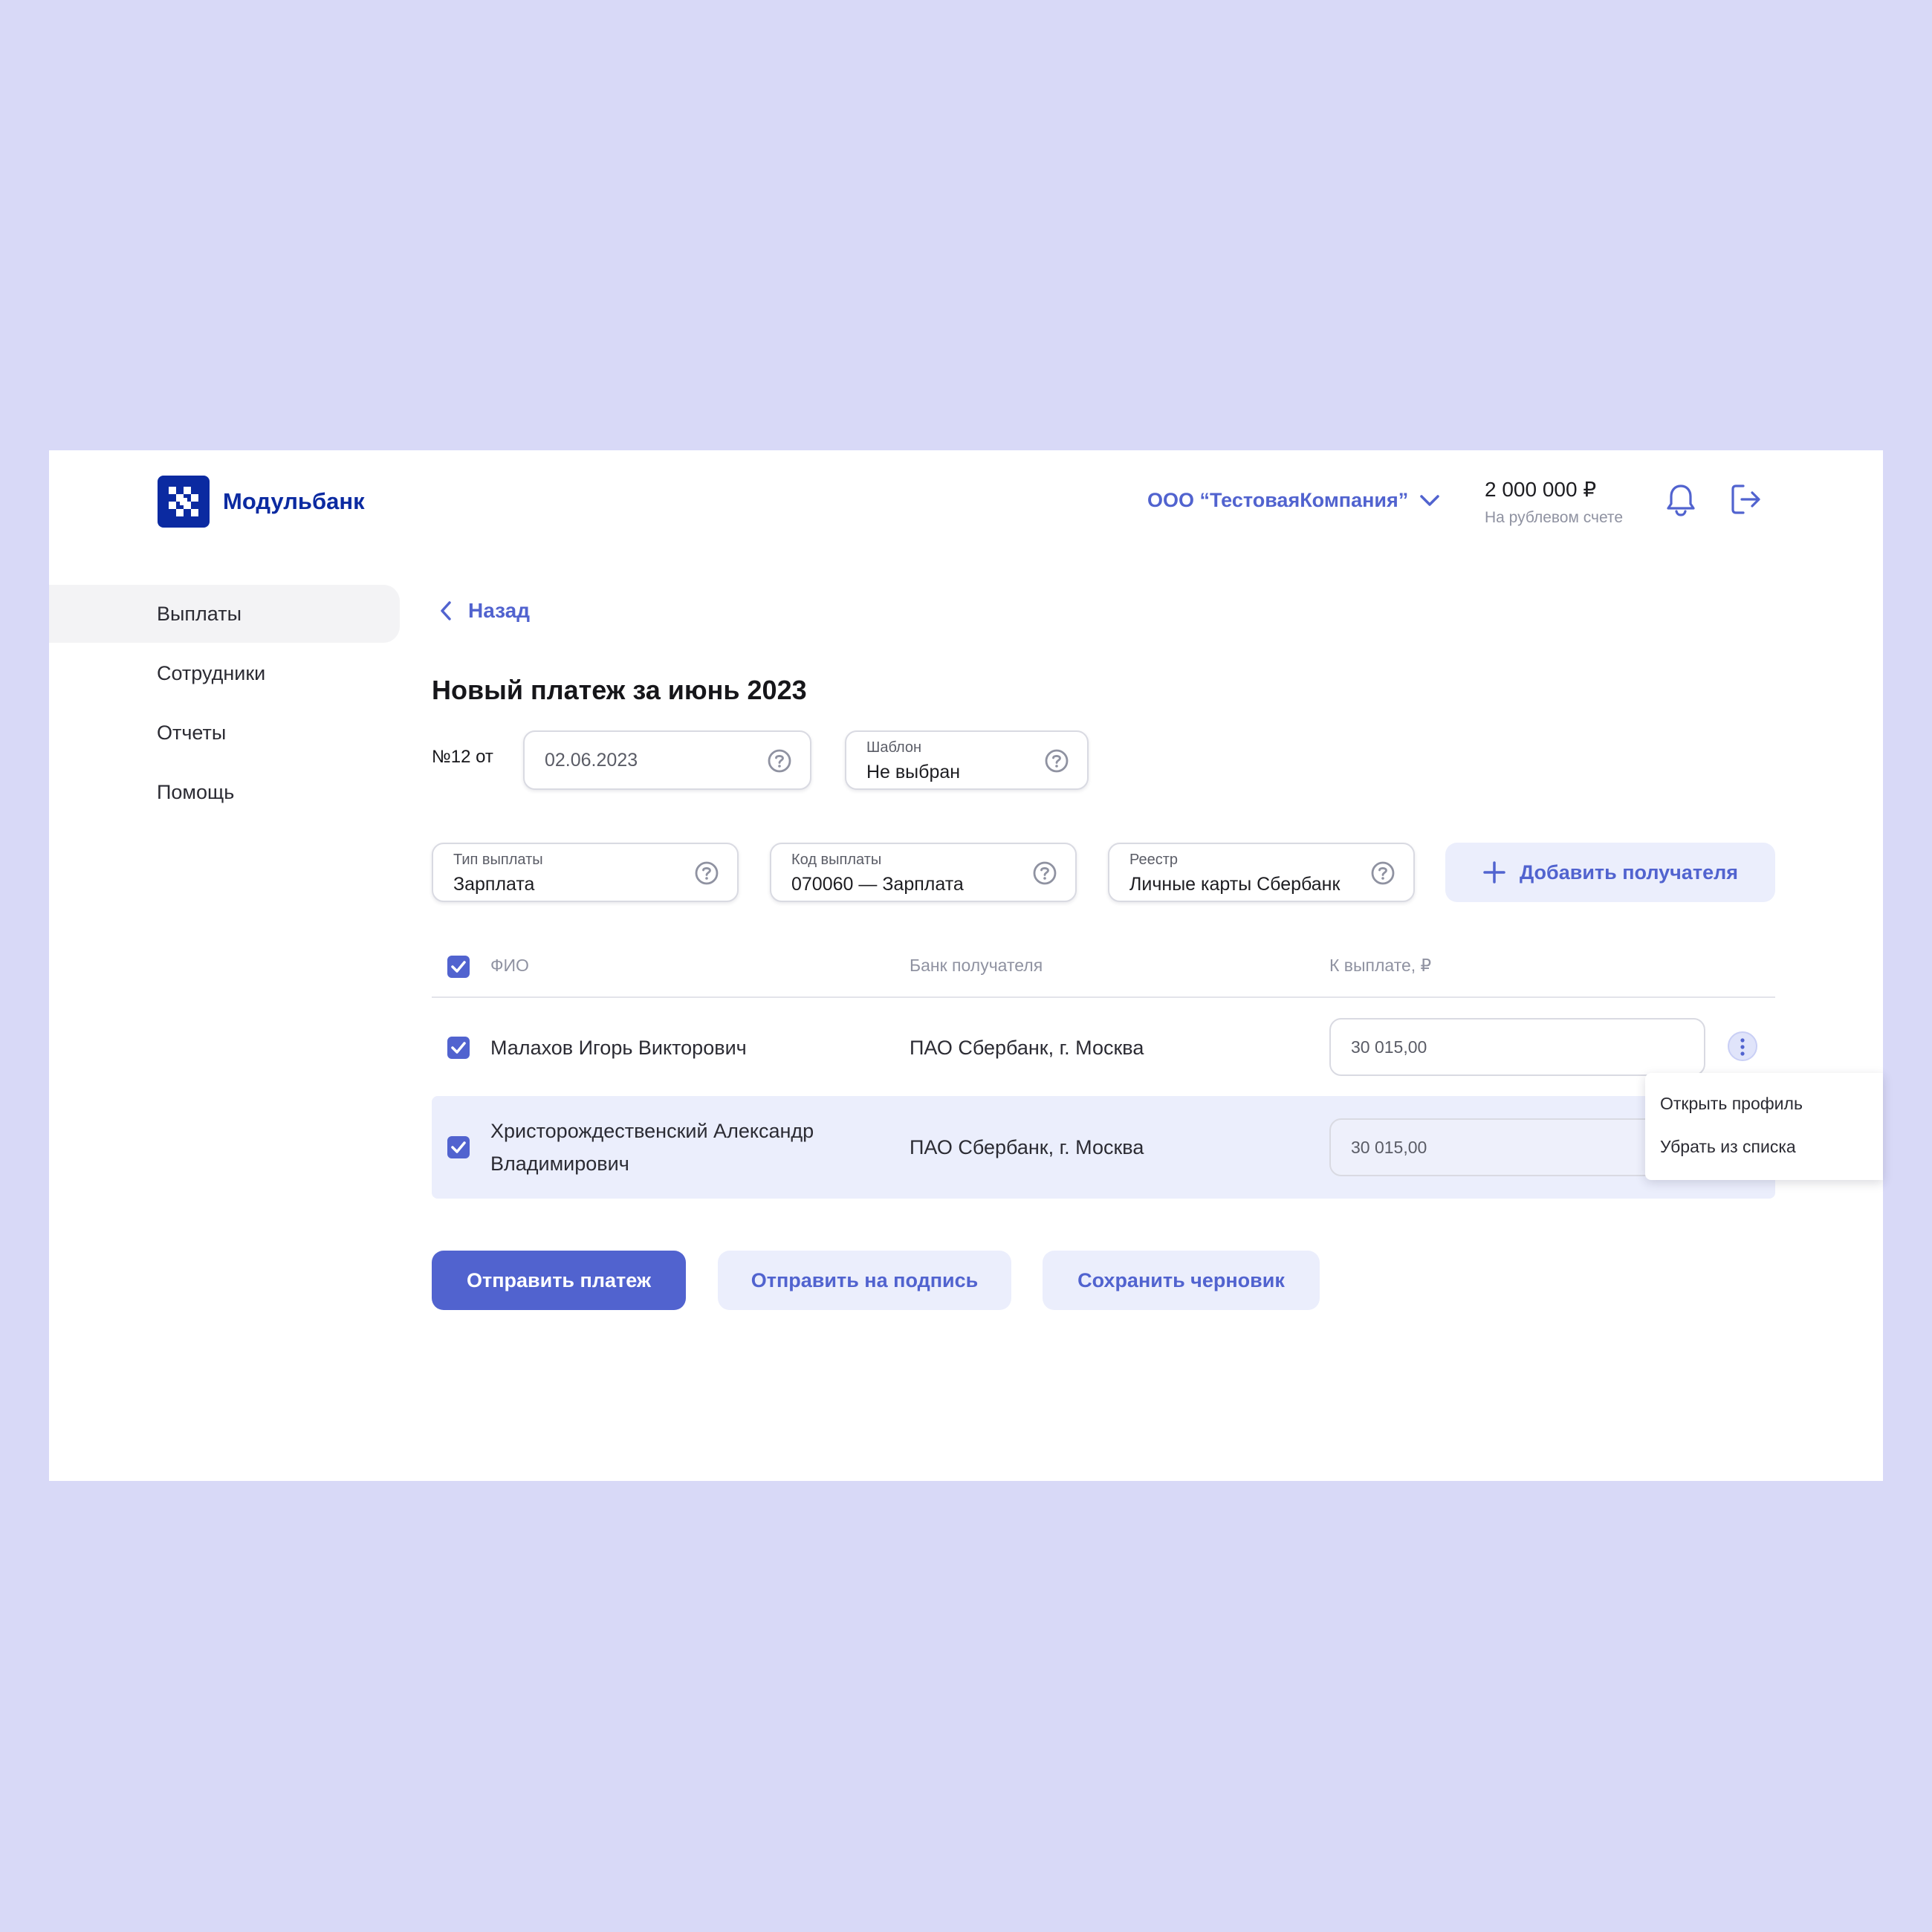 The height and width of the screenshot is (1932, 1932). What do you see at coordinates (1380, 965) in the screenshot?
I see `column-header-amount: К выплате, ₽` at bounding box center [1380, 965].